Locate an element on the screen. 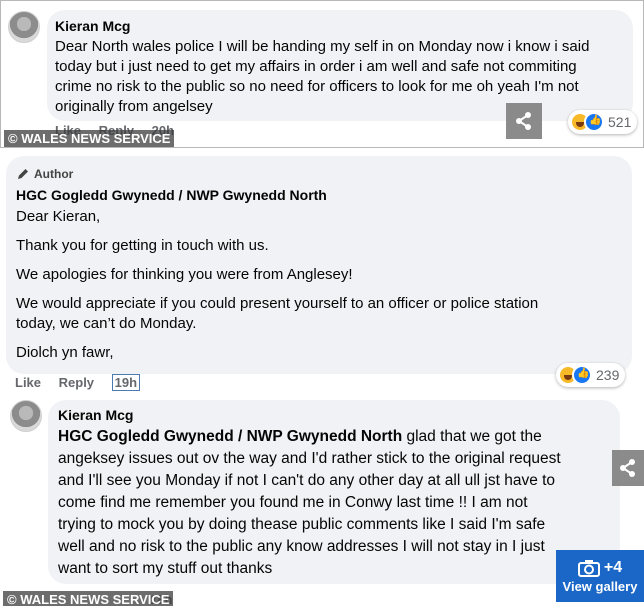 The image size is (644, 606). camera-icon is located at coordinates (588, 568).